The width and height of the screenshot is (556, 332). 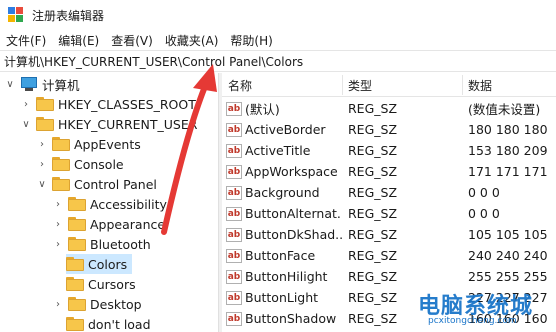 What do you see at coordinates (509, 85) in the screenshot?
I see `column-header-data: 数据` at bounding box center [509, 85].